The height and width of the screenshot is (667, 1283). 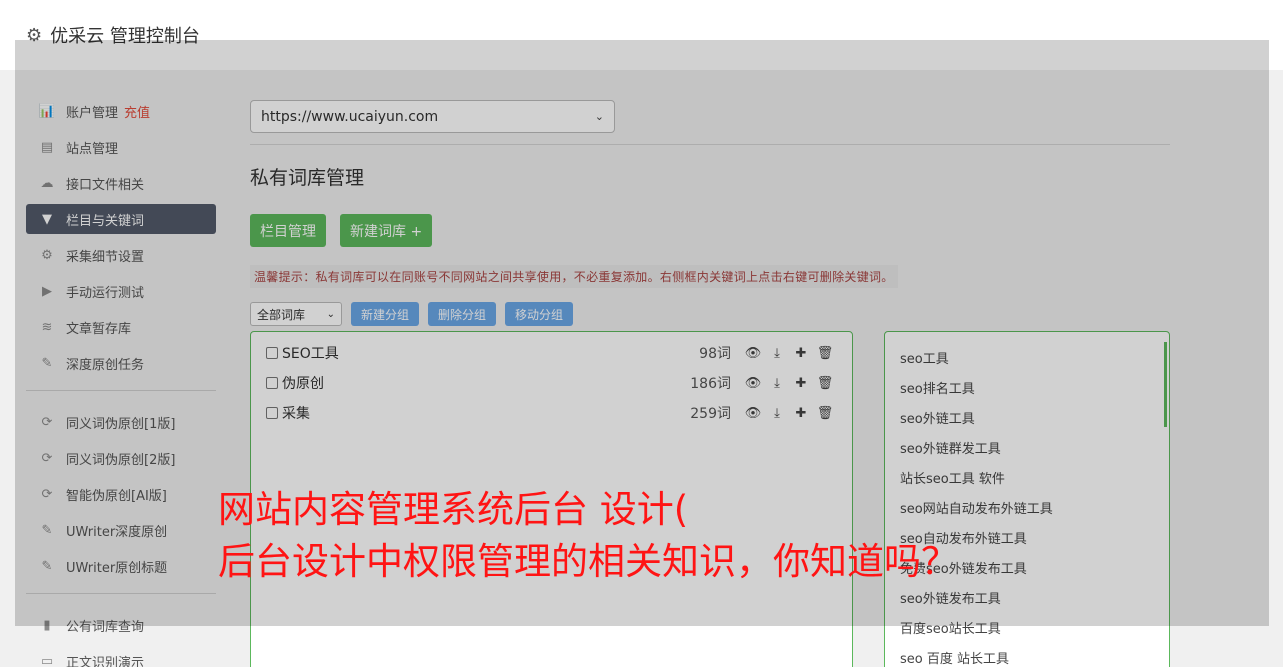 What do you see at coordinates (105, 661) in the screenshot?
I see `sidebar-item-label: 正文识别演示` at bounding box center [105, 661].